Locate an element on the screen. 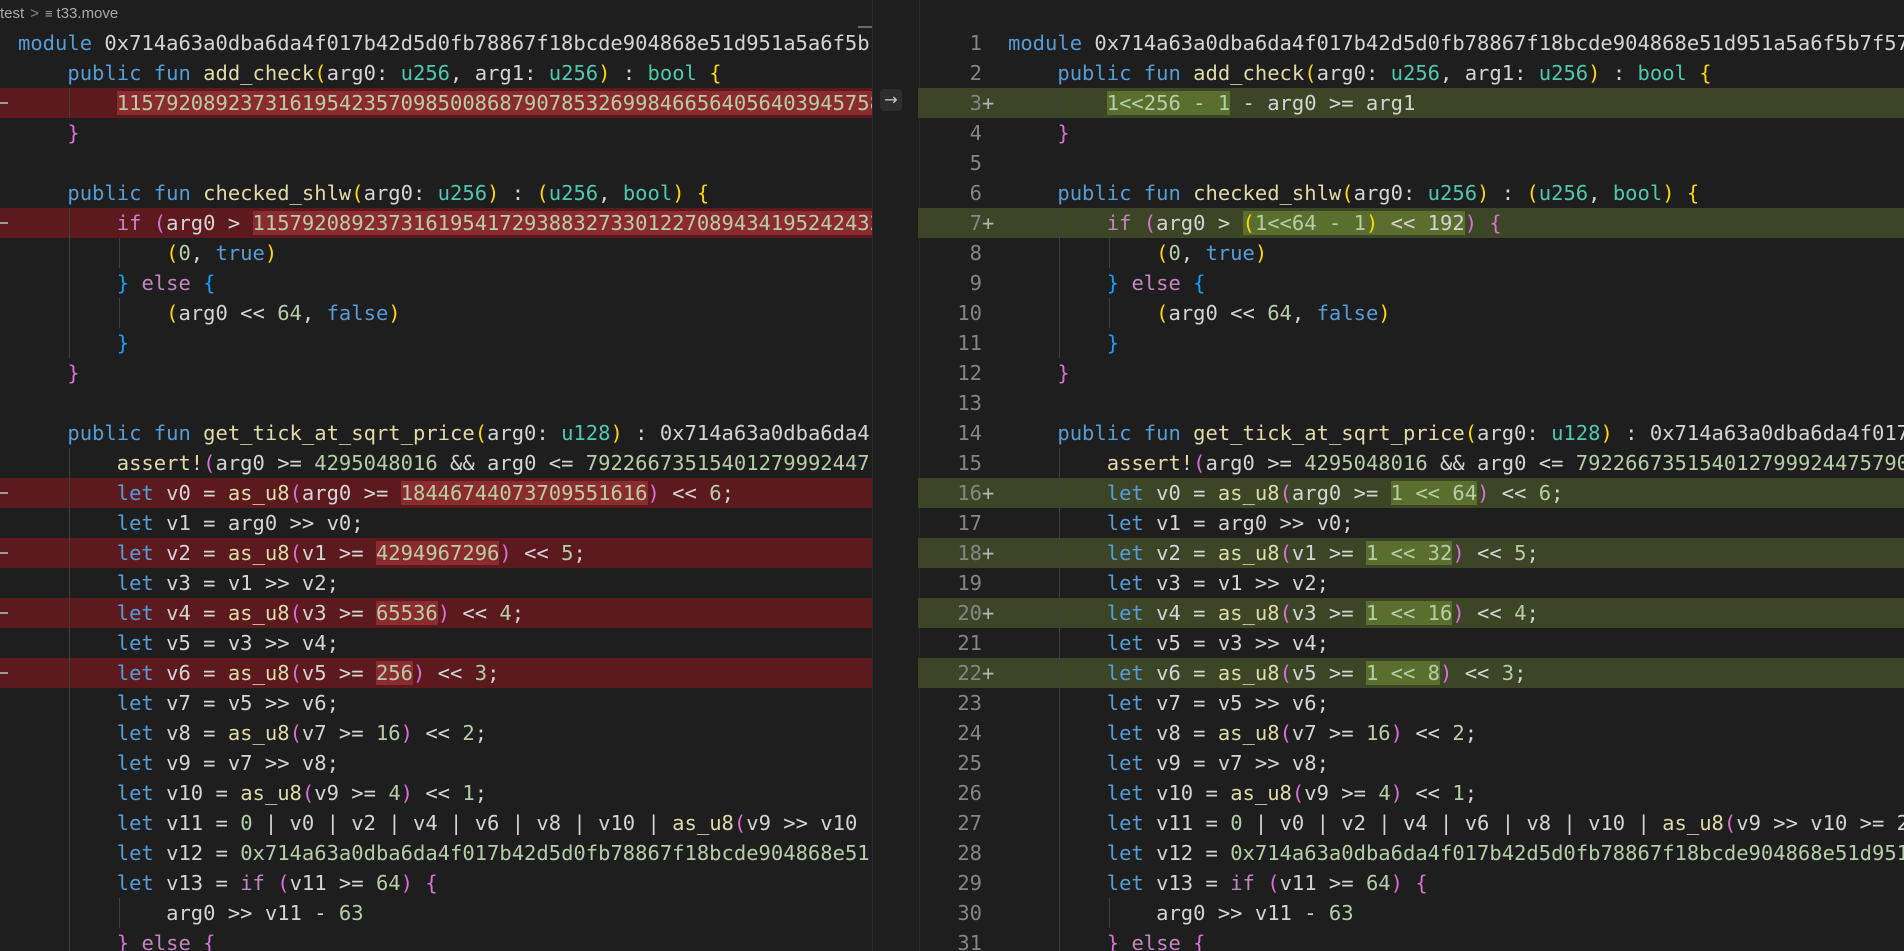 The image size is (1904, 951). code-token: true is located at coordinates (240, 253).